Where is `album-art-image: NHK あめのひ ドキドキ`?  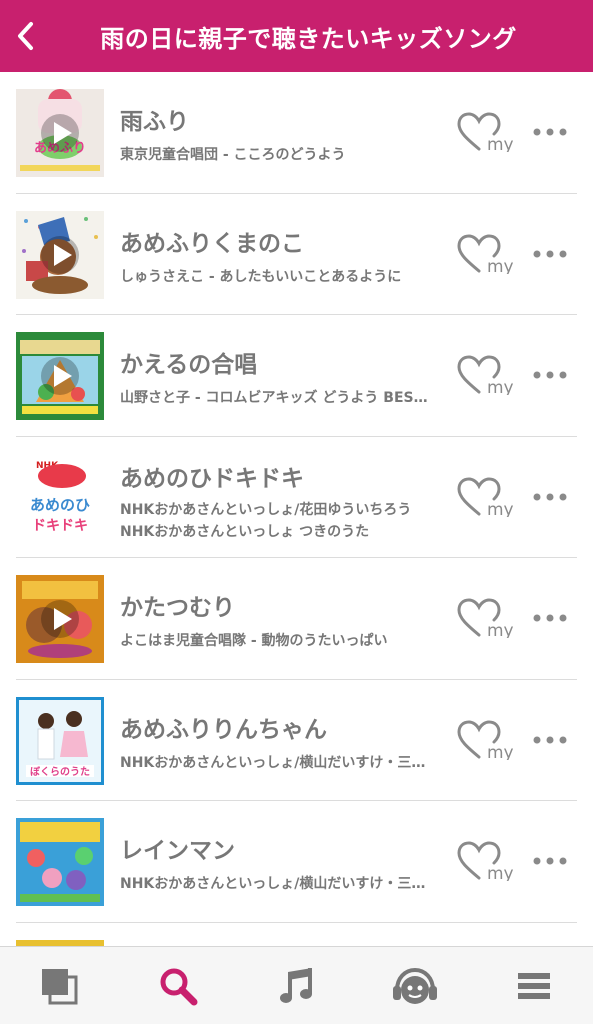 album-art-image: NHK あめのひ ドキドキ is located at coordinates (60, 497).